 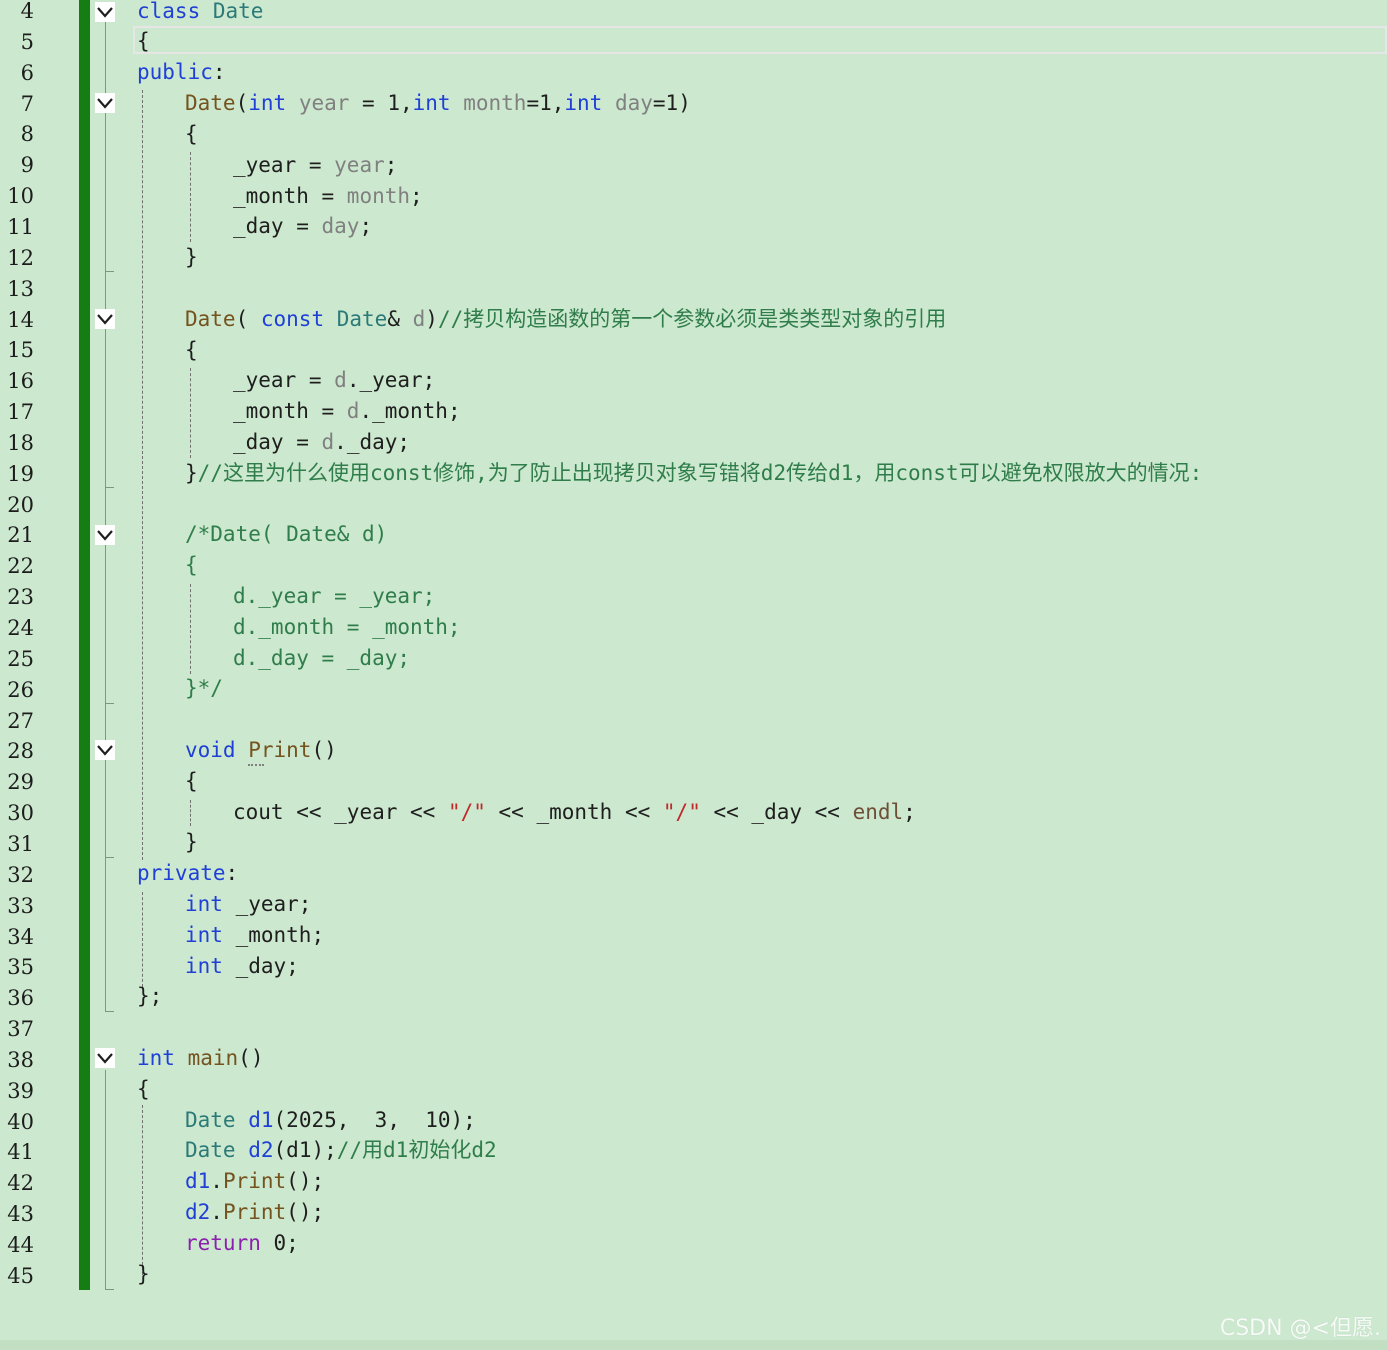 What do you see at coordinates (190, 197) in the screenshot?
I see `indent-guide-ctor` at bounding box center [190, 197].